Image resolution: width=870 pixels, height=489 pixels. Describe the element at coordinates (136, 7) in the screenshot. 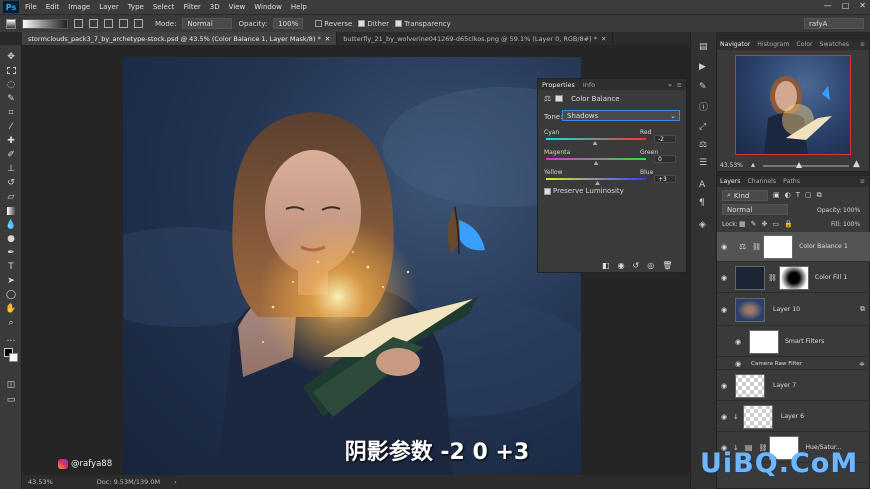

I see `menu-type: Type` at that location.